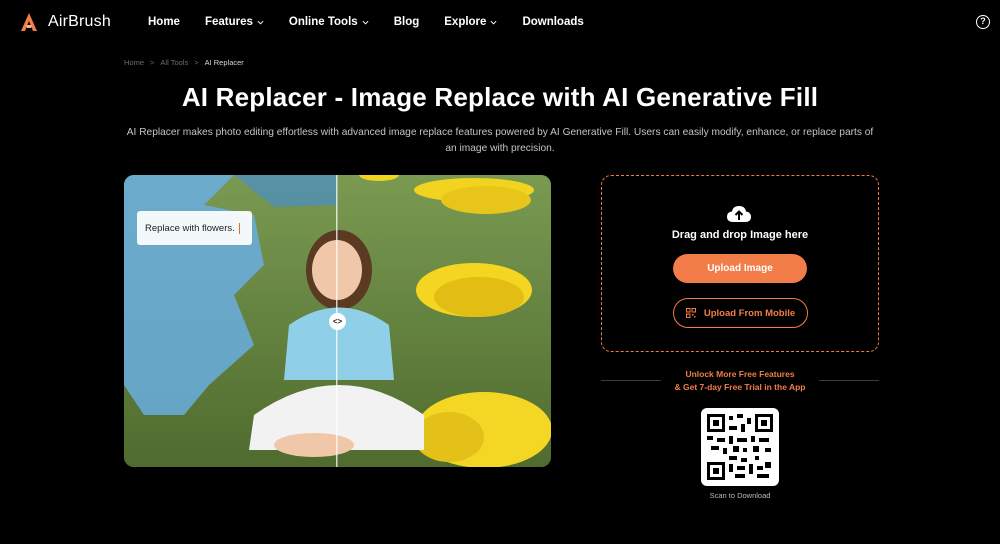 The height and width of the screenshot is (544, 1000). I want to click on promo-line-1: Unlock More Free Features, so click(740, 374).